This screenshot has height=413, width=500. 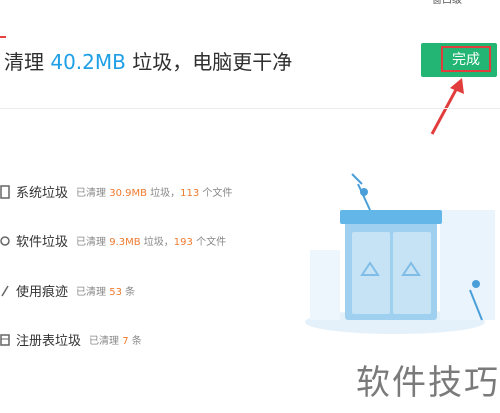 I want to click on list-item-registry-junk: 注册表垃圾 已清理 7 条, so click(x=71, y=339).